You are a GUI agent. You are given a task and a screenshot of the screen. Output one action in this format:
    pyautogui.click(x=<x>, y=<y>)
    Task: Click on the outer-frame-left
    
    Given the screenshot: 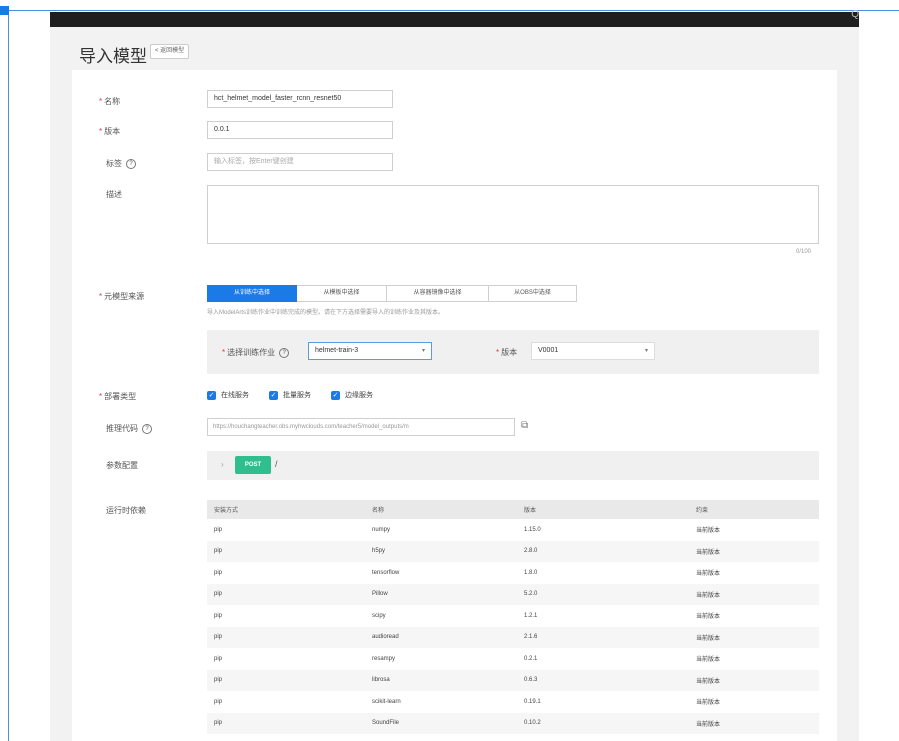 What is the action you would take?
    pyautogui.click(x=8, y=375)
    